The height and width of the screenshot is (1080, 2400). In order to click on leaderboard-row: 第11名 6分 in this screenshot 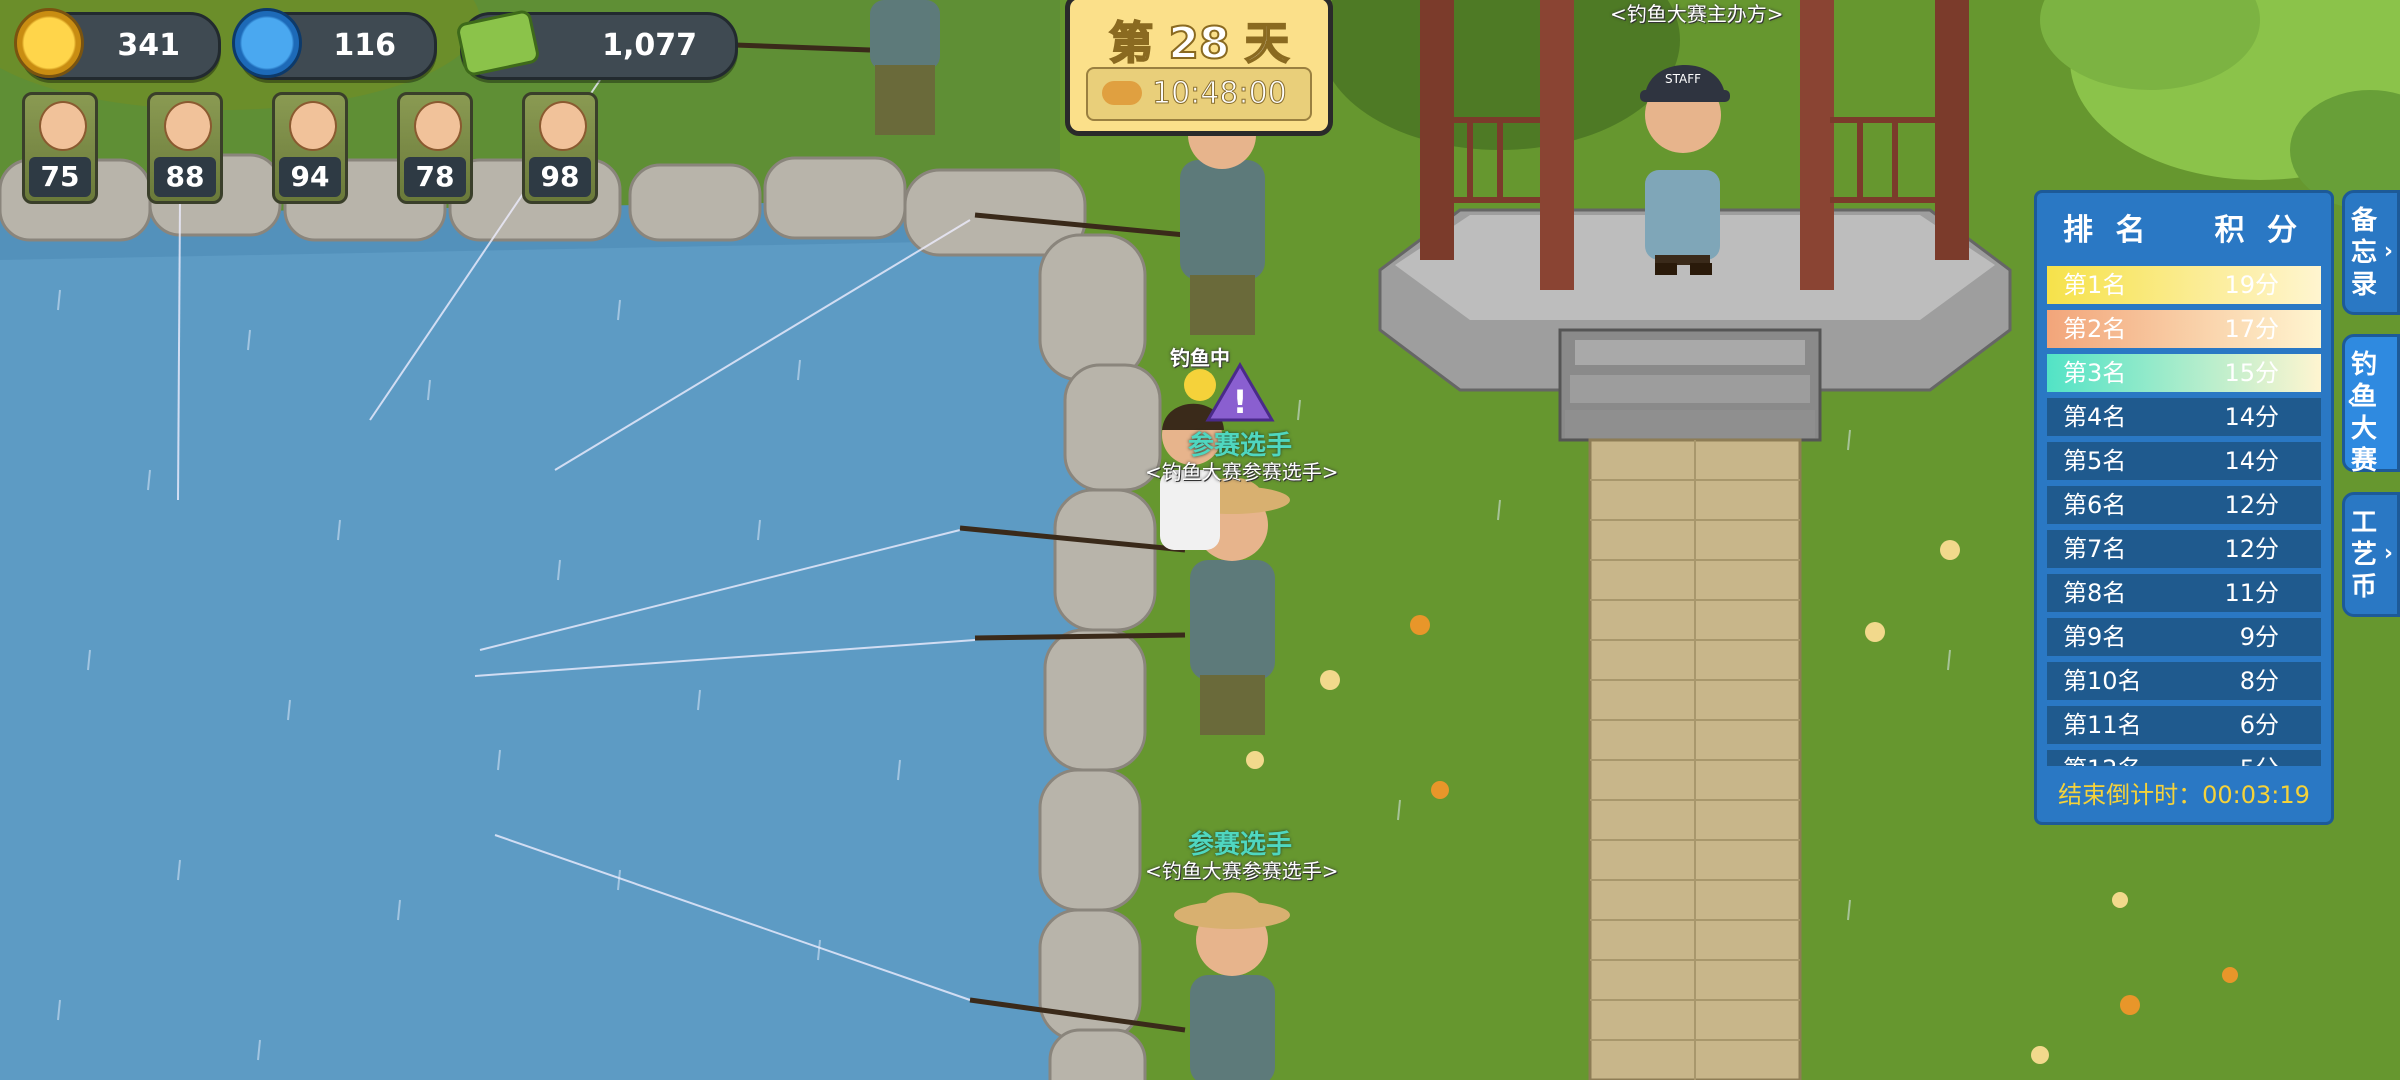, I will do `click(2184, 725)`.